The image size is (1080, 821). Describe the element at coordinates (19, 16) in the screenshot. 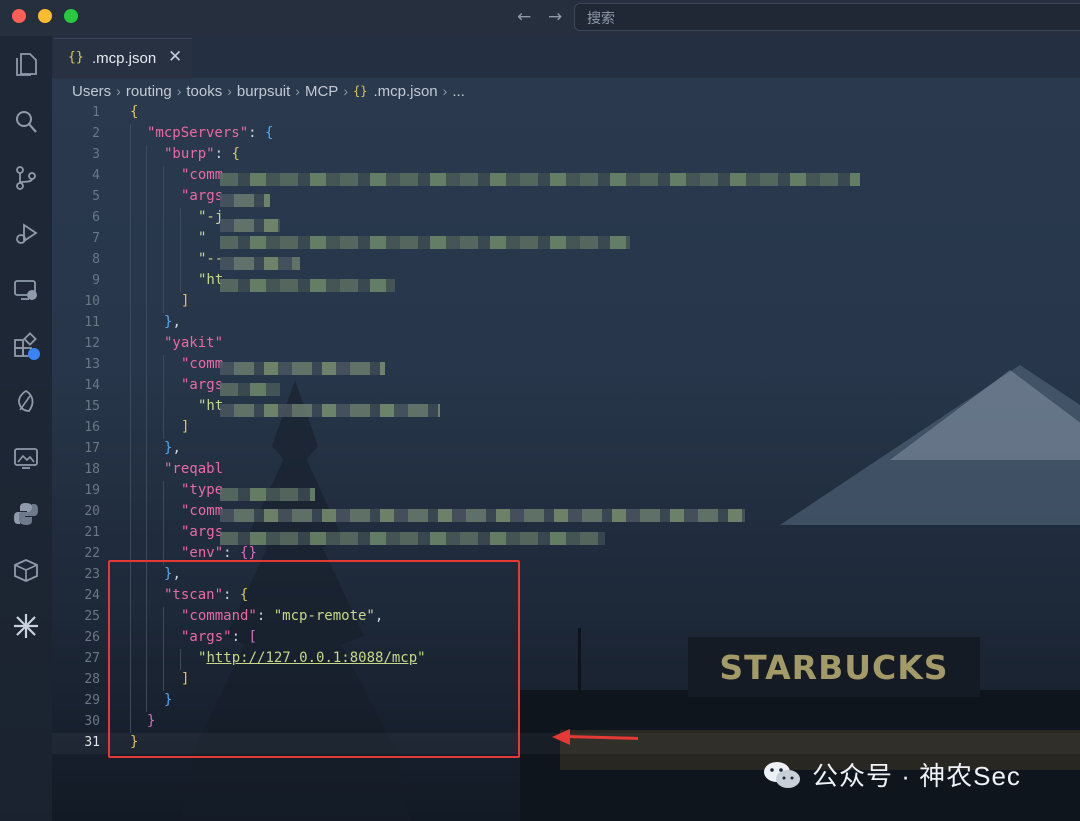

I see `close-window-button` at that location.